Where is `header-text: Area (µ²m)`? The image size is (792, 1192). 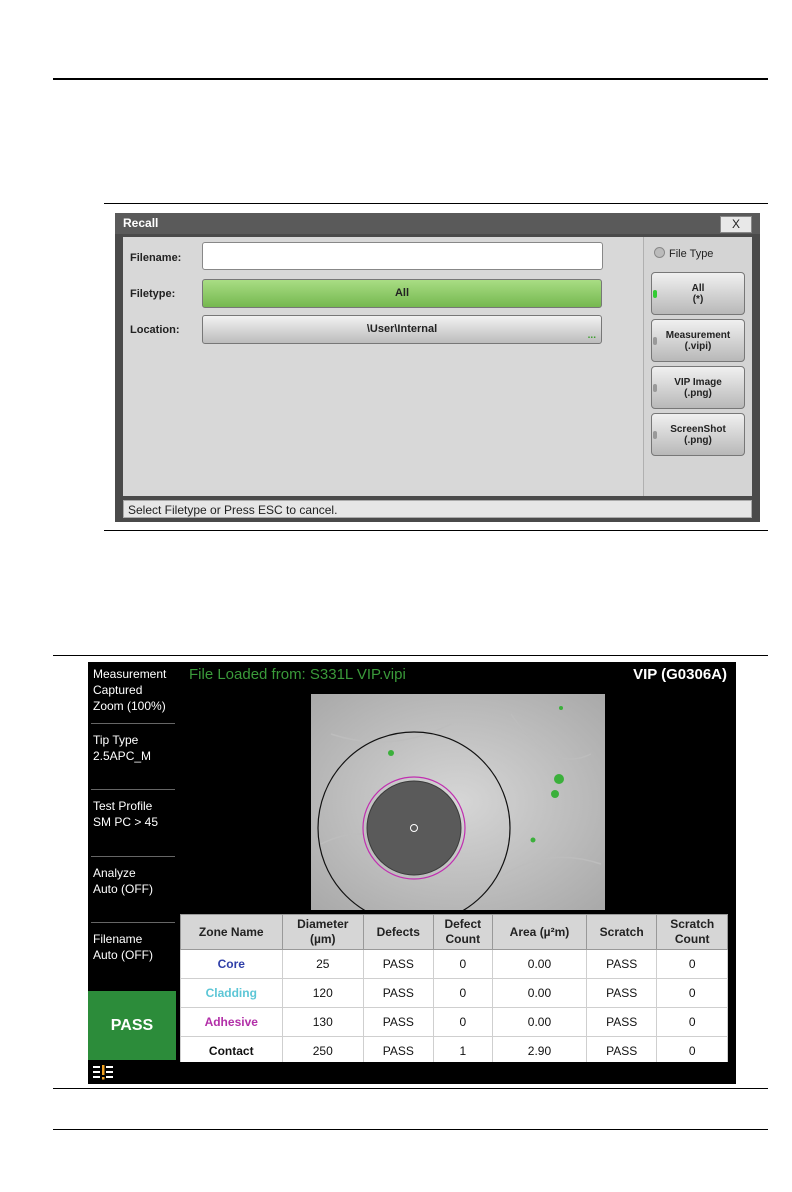 header-text: Area (µ²m) is located at coordinates (539, 931).